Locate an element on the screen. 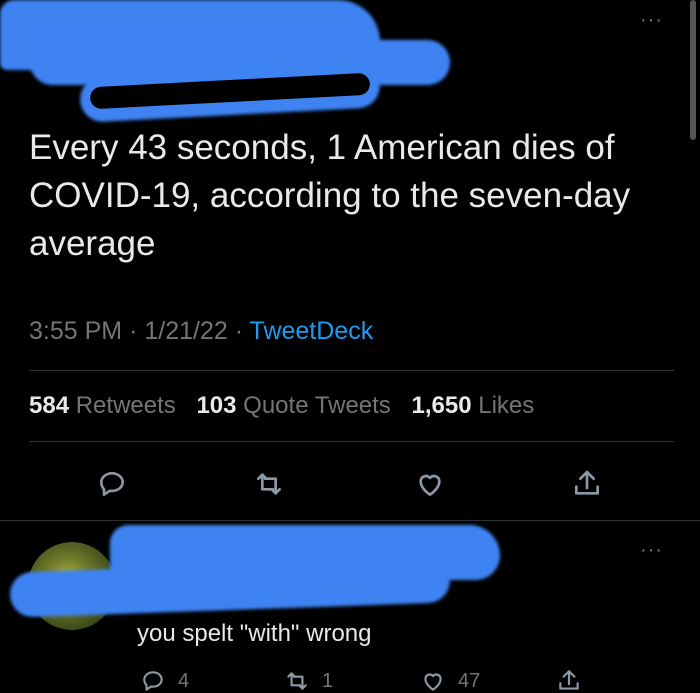 Image resolution: width=700 pixels, height=693 pixels. tweet-date: 1/21/22 is located at coordinates (185, 331).